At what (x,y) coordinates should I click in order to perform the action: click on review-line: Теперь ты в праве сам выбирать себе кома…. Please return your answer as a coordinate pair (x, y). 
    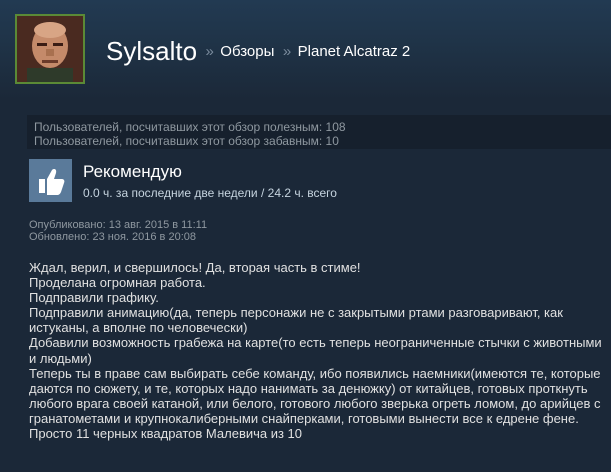
    Looking at the image, I should click on (317, 395).